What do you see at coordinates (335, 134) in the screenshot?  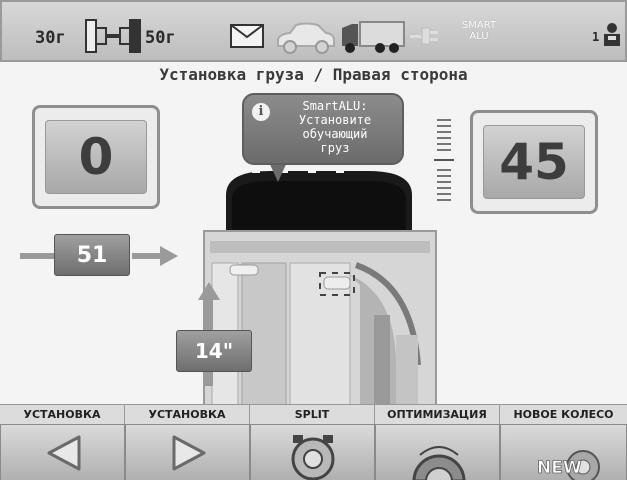 I see `callout-line-3: обучающий` at bounding box center [335, 134].